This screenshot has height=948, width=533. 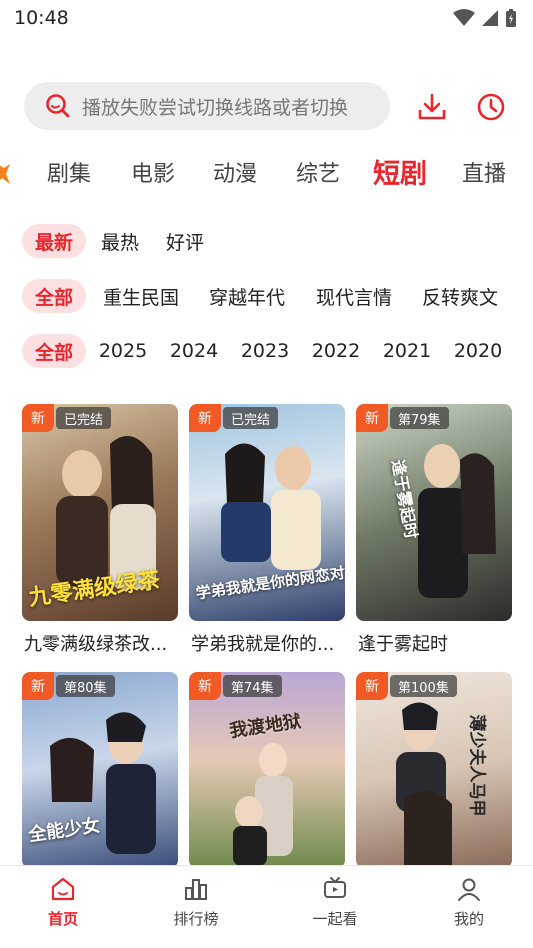 What do you see at coordinates (196, 889) in the screenshot?
I see `ranking-icon` at bounding box center [196, 889].